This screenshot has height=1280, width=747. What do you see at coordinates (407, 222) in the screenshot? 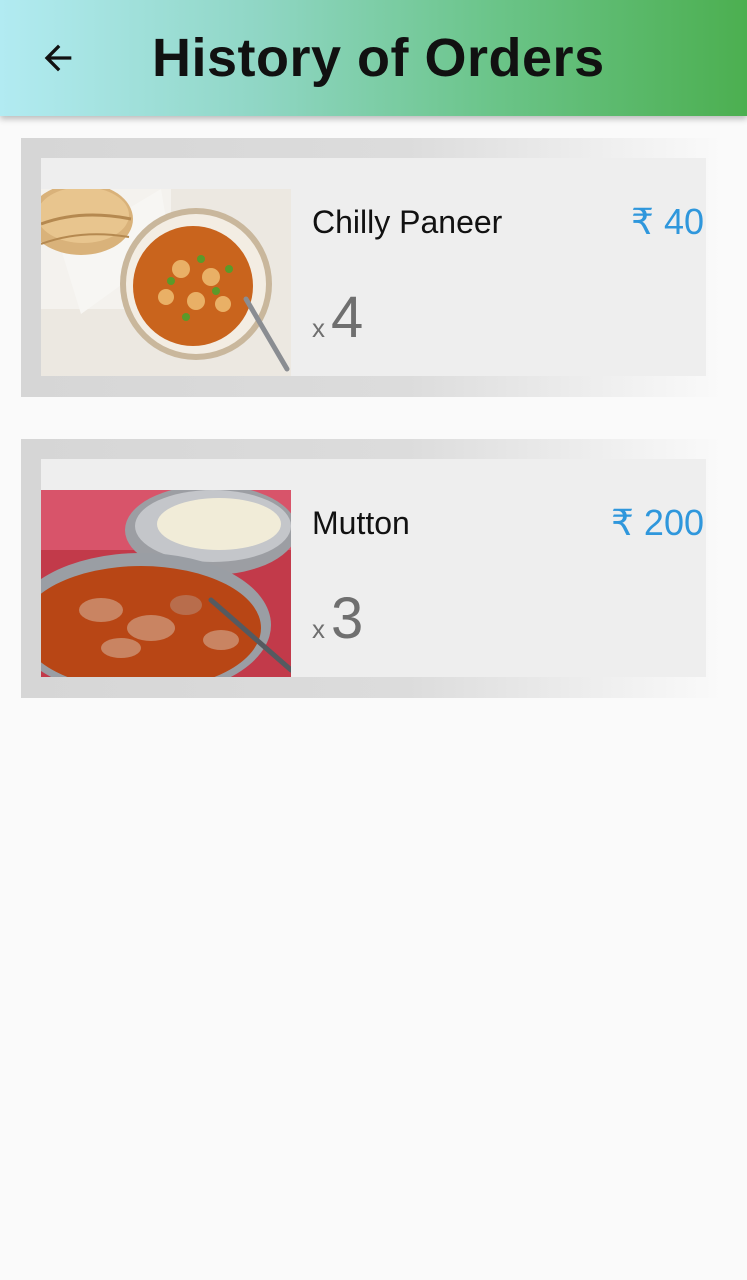
I see `item-name: Chilly Paneer` at bounding box center [407, 222].